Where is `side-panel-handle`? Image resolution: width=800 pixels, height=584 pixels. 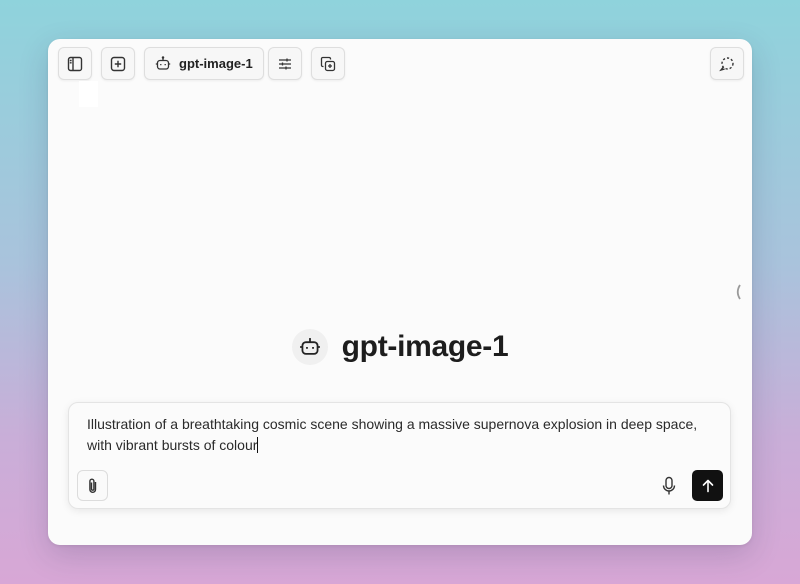 side-panel-handle is located at coordinates (738, 292).